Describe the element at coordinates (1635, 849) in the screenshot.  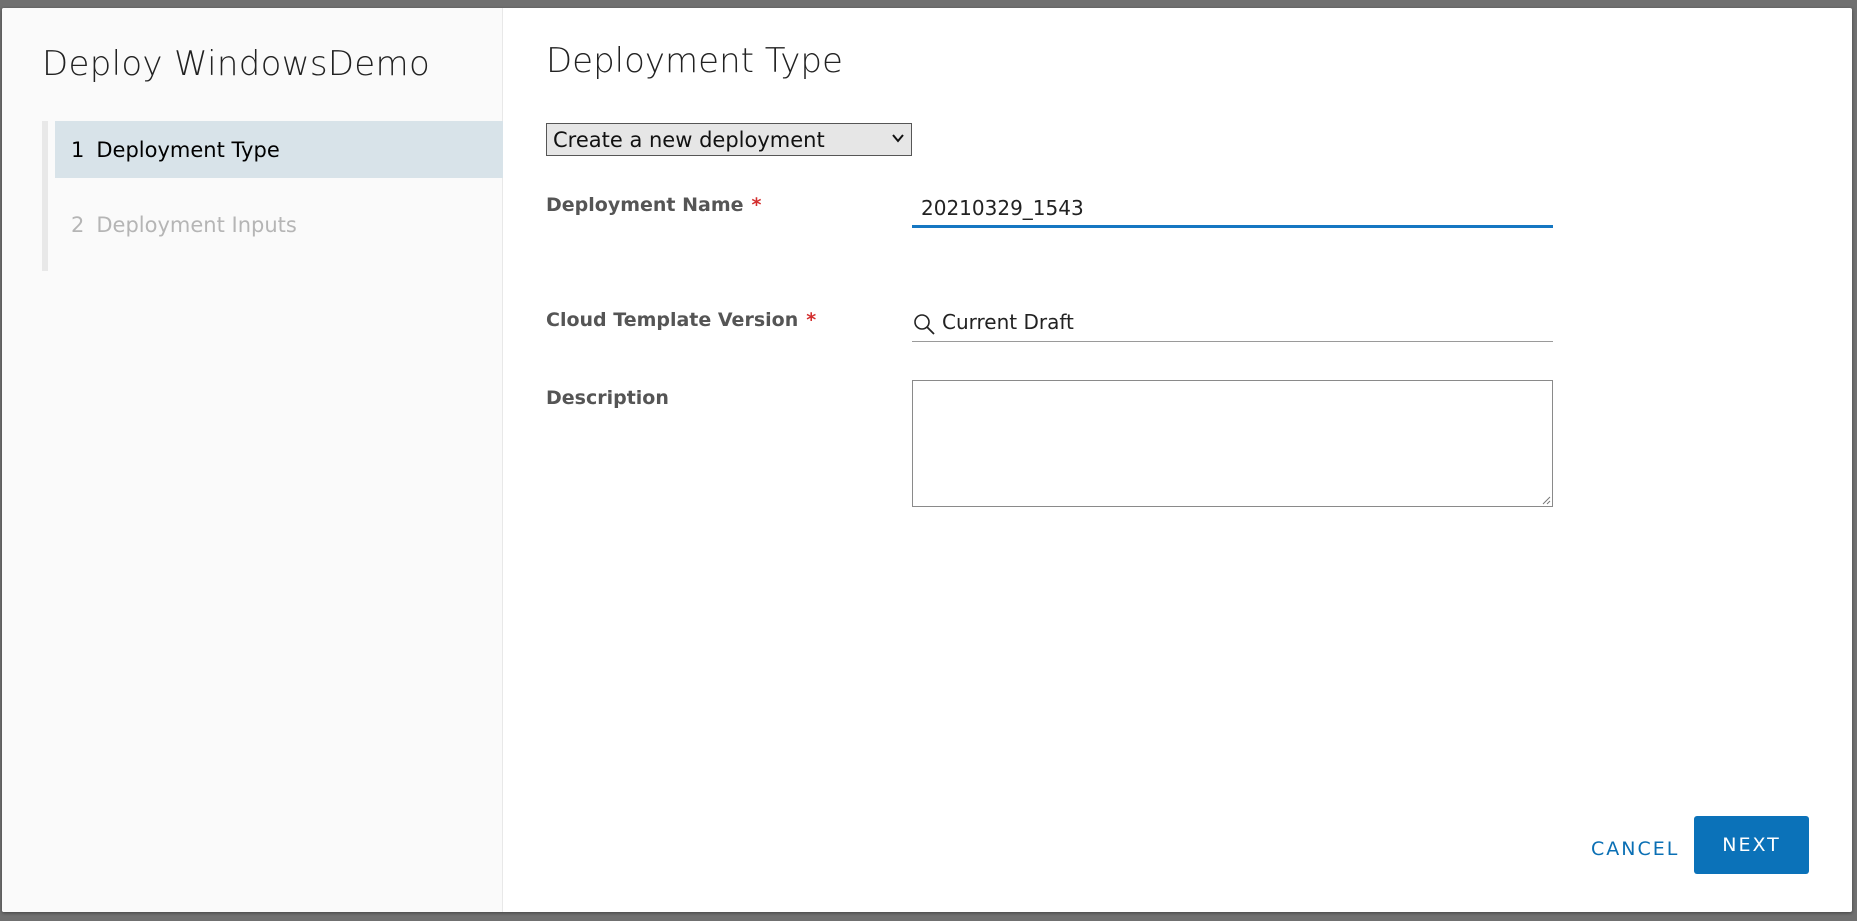
I see `cancel-button: CANCEL` at that location.